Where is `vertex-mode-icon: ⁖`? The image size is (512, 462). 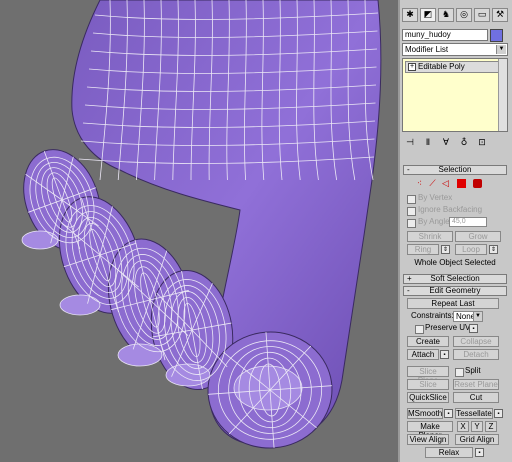
vertex-mode-icon: ⁖ is located at coordinates (419, 183).